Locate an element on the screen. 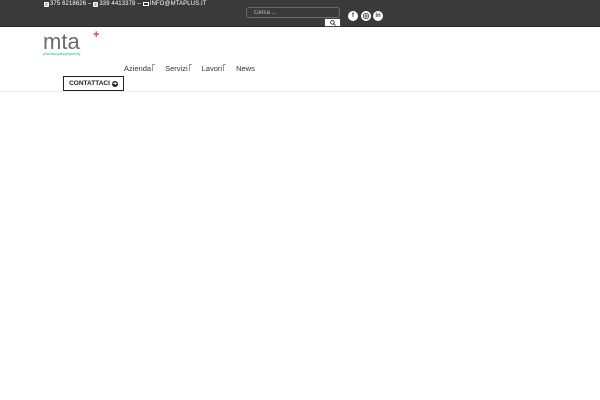 This screenshot has height=400, width=600. facebook-icon: f is located at coordinates (353, 16).